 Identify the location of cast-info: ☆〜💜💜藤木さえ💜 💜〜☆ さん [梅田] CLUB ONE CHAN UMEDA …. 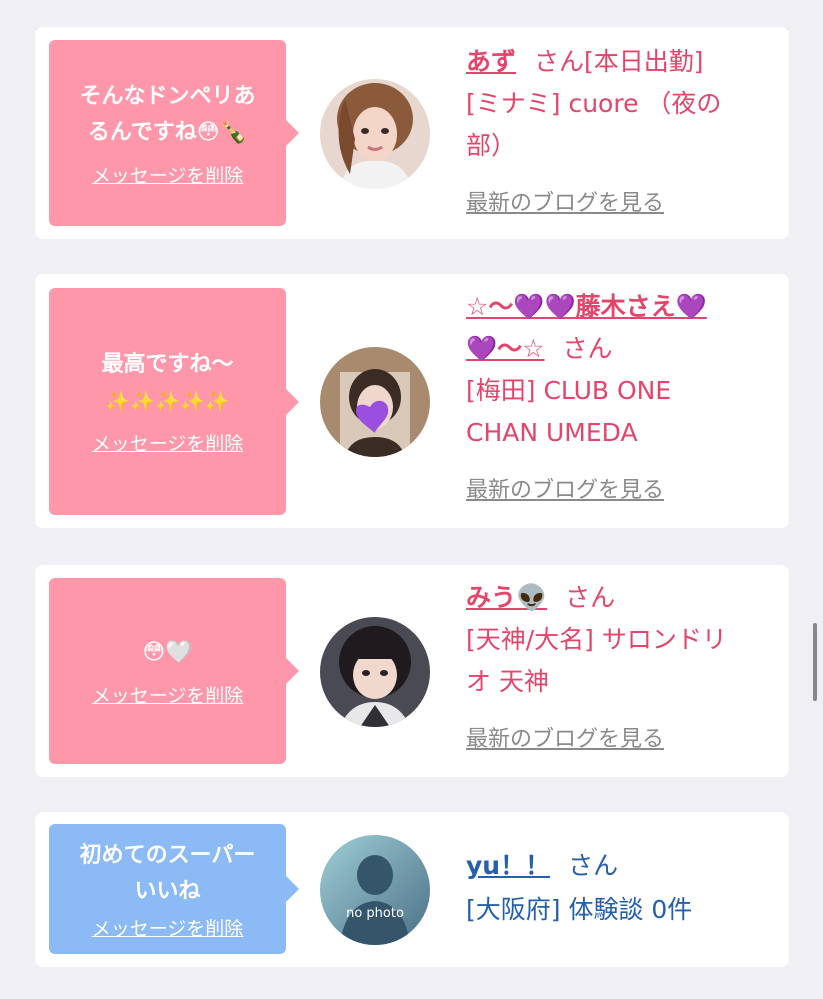
(621, 395).